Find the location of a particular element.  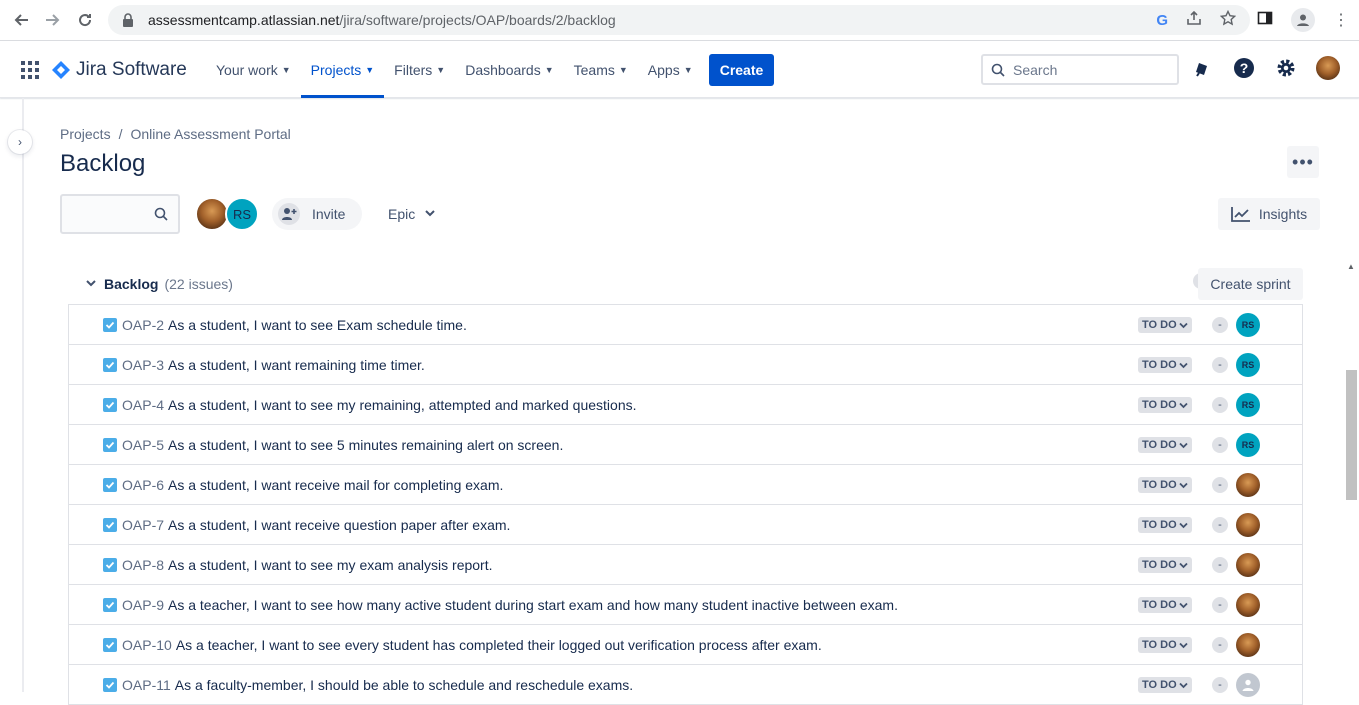

global-search is located at coordinates (1080, 69).